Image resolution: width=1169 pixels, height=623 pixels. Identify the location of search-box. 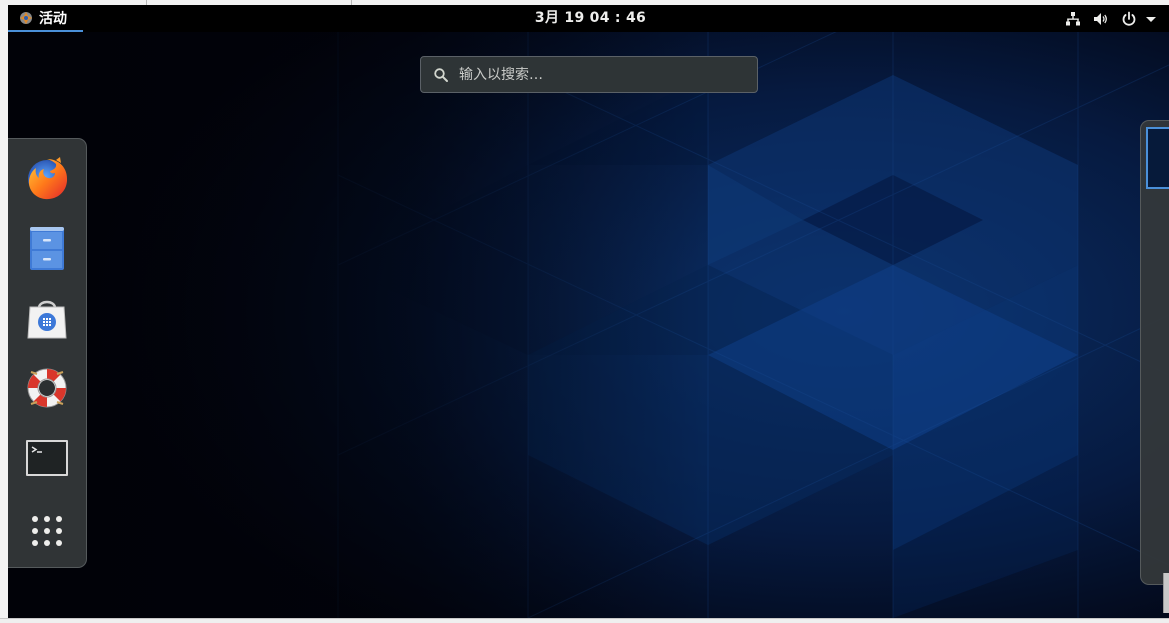
(589, 74).